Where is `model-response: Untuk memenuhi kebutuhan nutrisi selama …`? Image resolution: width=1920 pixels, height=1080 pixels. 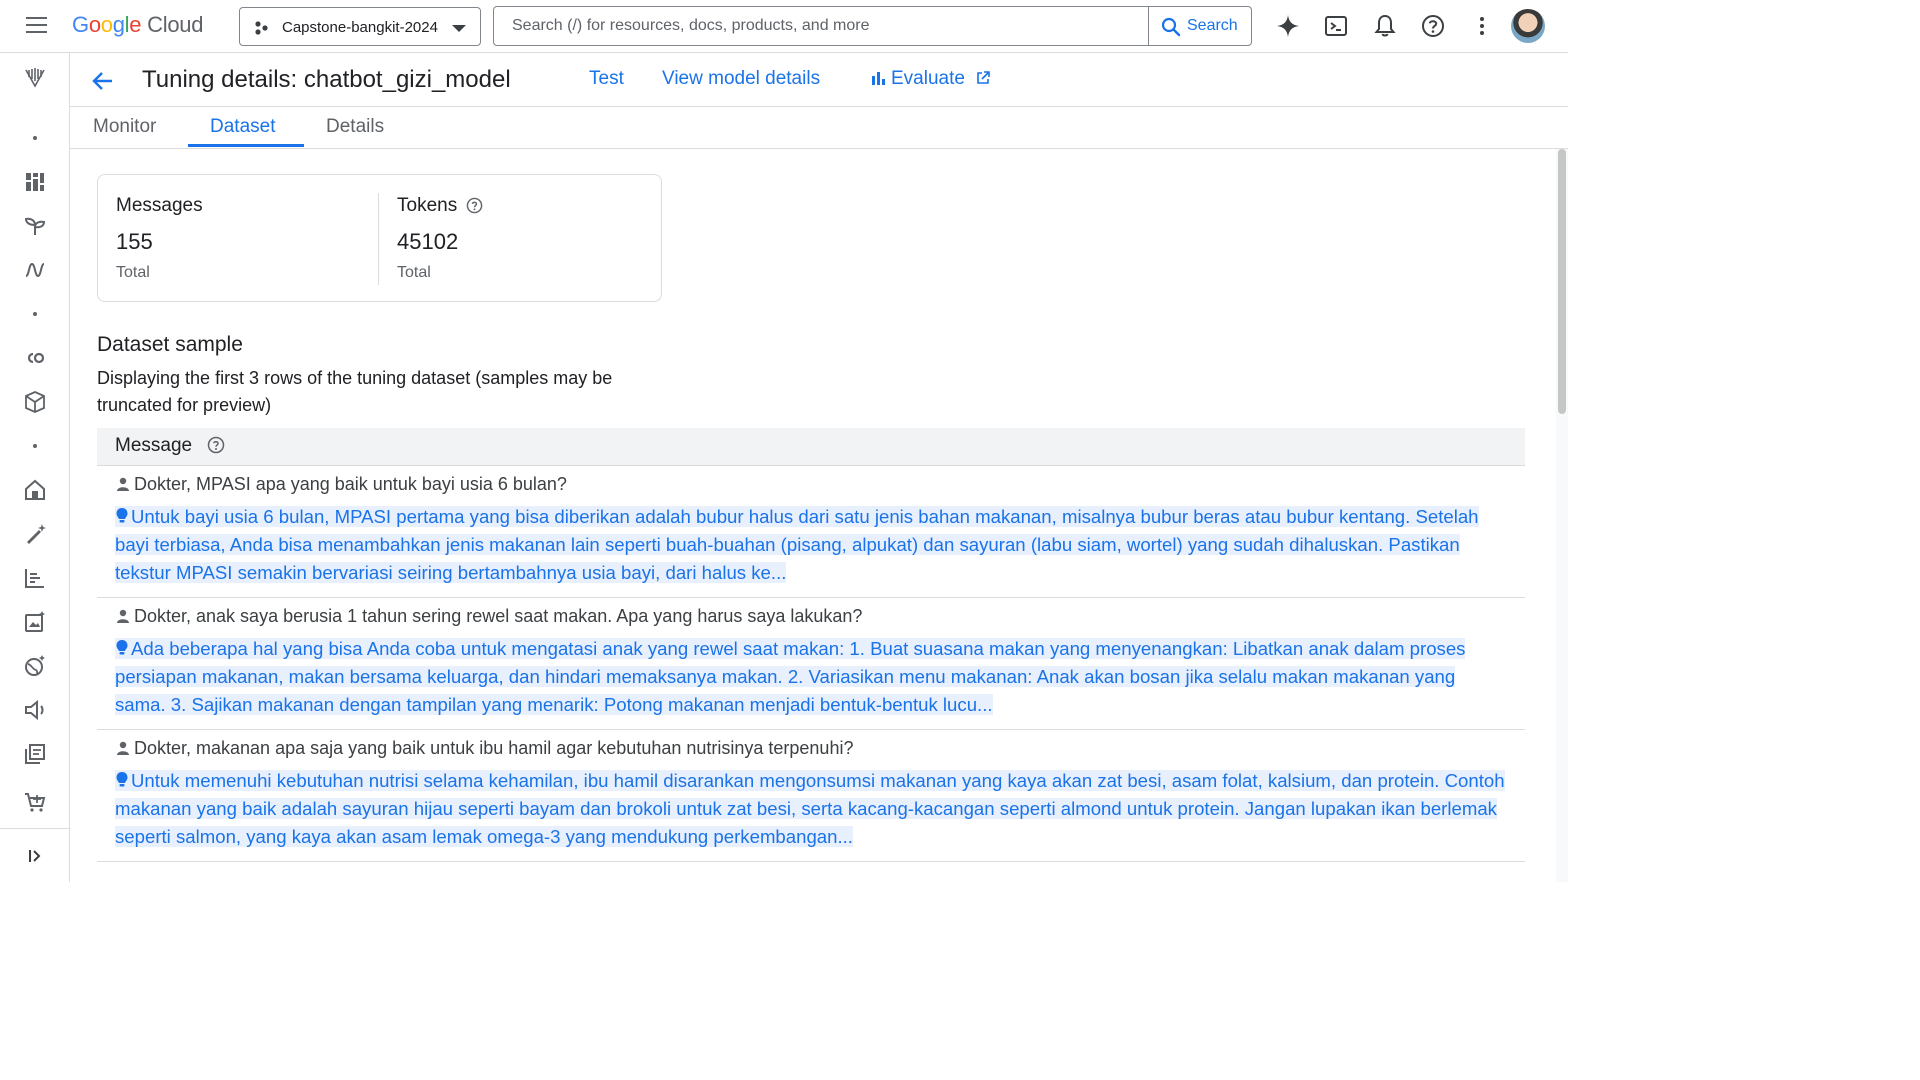 model-response: Untuk memenuhi kebutuhan nutrisi selama … is located at coordinates (811, 809).